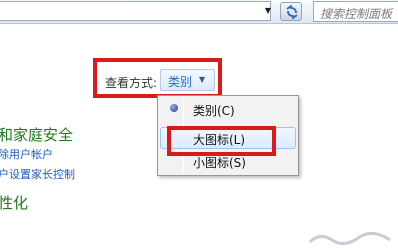 The width and height of the screenshot is (398, 248). What do you see at coordinates (26, 154) in the screenshot?
I see `category-link-remove-account: 除用户帐户` at bounding box center [26, 154].